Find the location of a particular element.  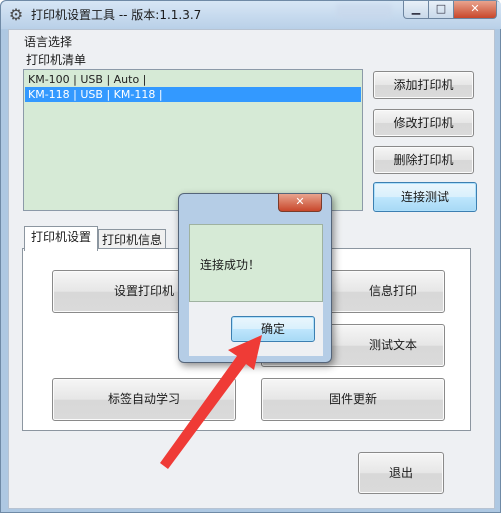

dialog-close-button: ✕ is located at coordinates (300, 203).